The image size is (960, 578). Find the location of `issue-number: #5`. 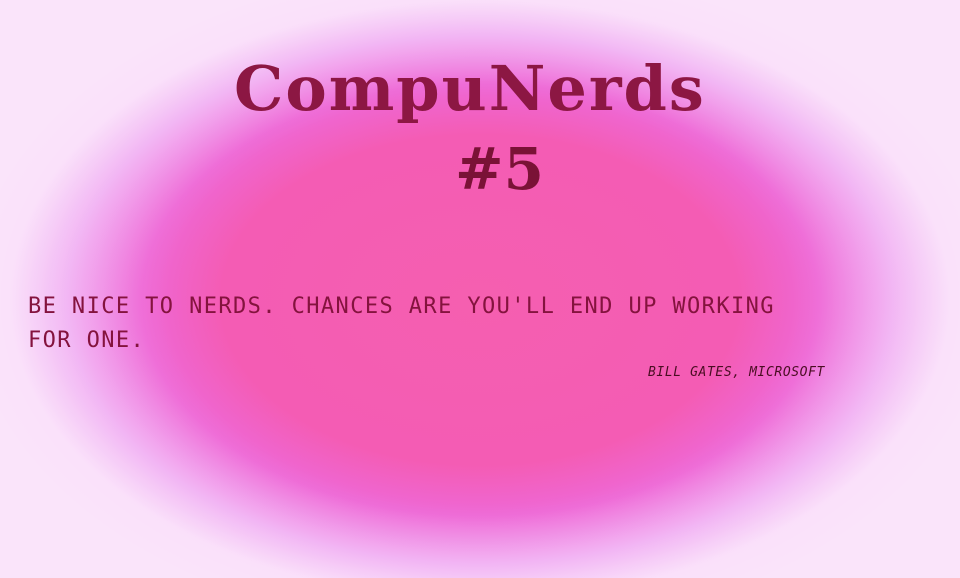

issue-number: #5 is located at coordinates (499, 169).